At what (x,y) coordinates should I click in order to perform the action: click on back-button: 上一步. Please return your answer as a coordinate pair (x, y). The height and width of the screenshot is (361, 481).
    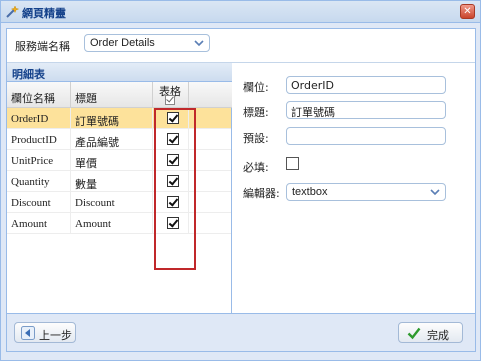
    Looking at the image, I should click on (45, 332).